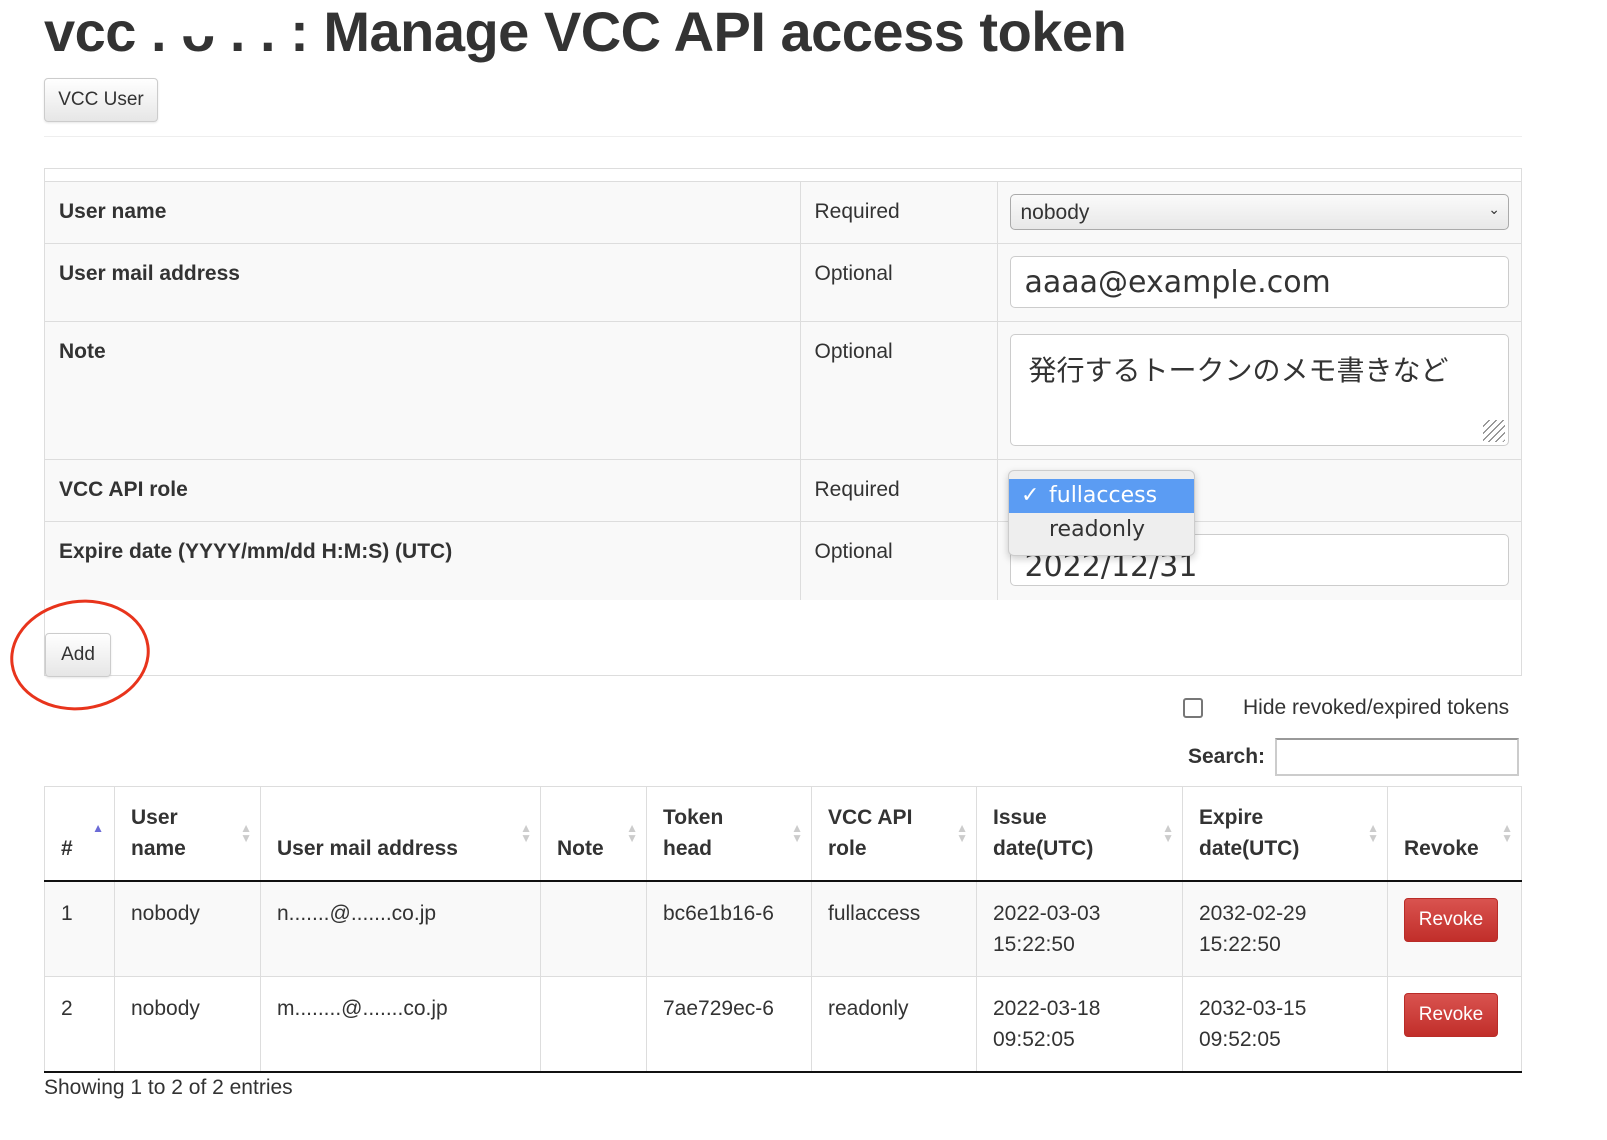 This screenshot has width=1607, height=1140. What do you see at coordinates (1259, 212) in the screenshot?
I see `user-name-select: nobody ⌄` at bounding box center [1259, 212].